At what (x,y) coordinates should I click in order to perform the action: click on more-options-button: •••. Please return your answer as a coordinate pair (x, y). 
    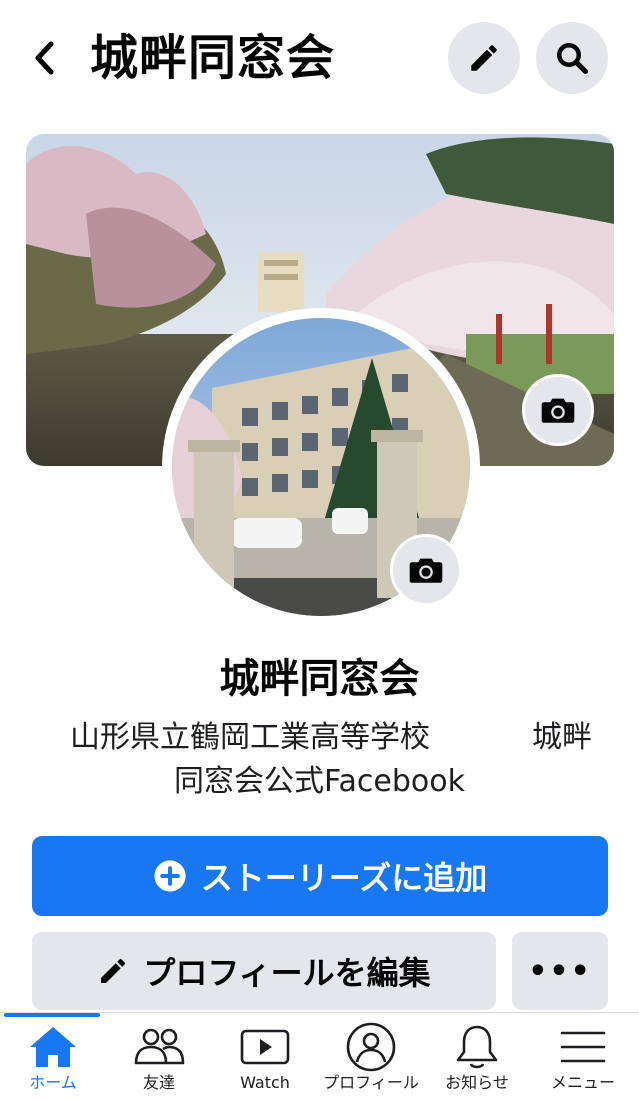
    Looking at the image, I should click on (560, 971).